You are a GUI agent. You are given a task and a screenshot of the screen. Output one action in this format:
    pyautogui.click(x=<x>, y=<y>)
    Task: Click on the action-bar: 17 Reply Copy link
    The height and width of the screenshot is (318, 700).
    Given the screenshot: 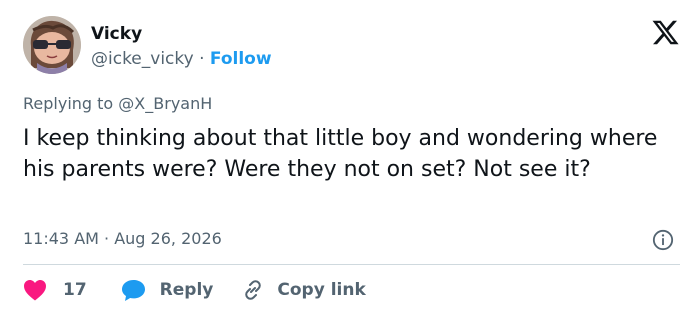 What is the action you would take?
    pyautogui.click(x=194, y=290)
    